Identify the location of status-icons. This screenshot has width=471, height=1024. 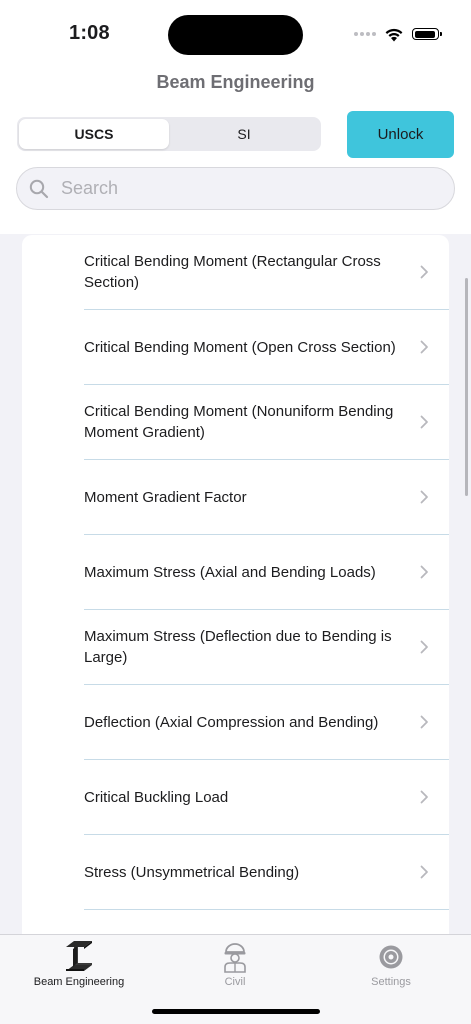
(398, 34).